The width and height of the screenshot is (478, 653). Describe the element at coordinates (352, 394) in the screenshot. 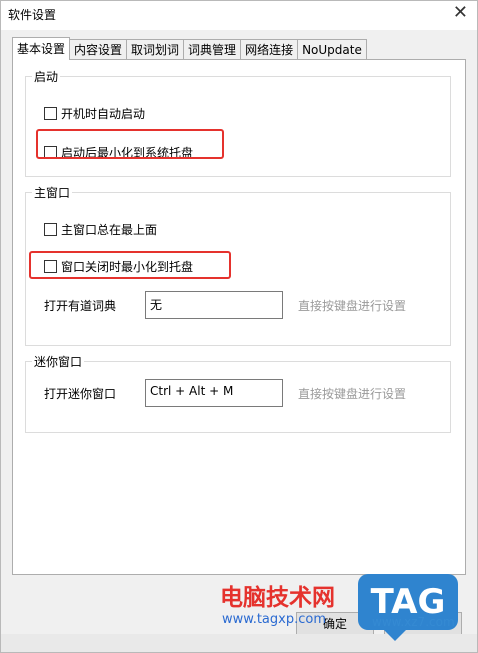

I see `open-mini-hint: 直接按键盘进行设置` at that location.